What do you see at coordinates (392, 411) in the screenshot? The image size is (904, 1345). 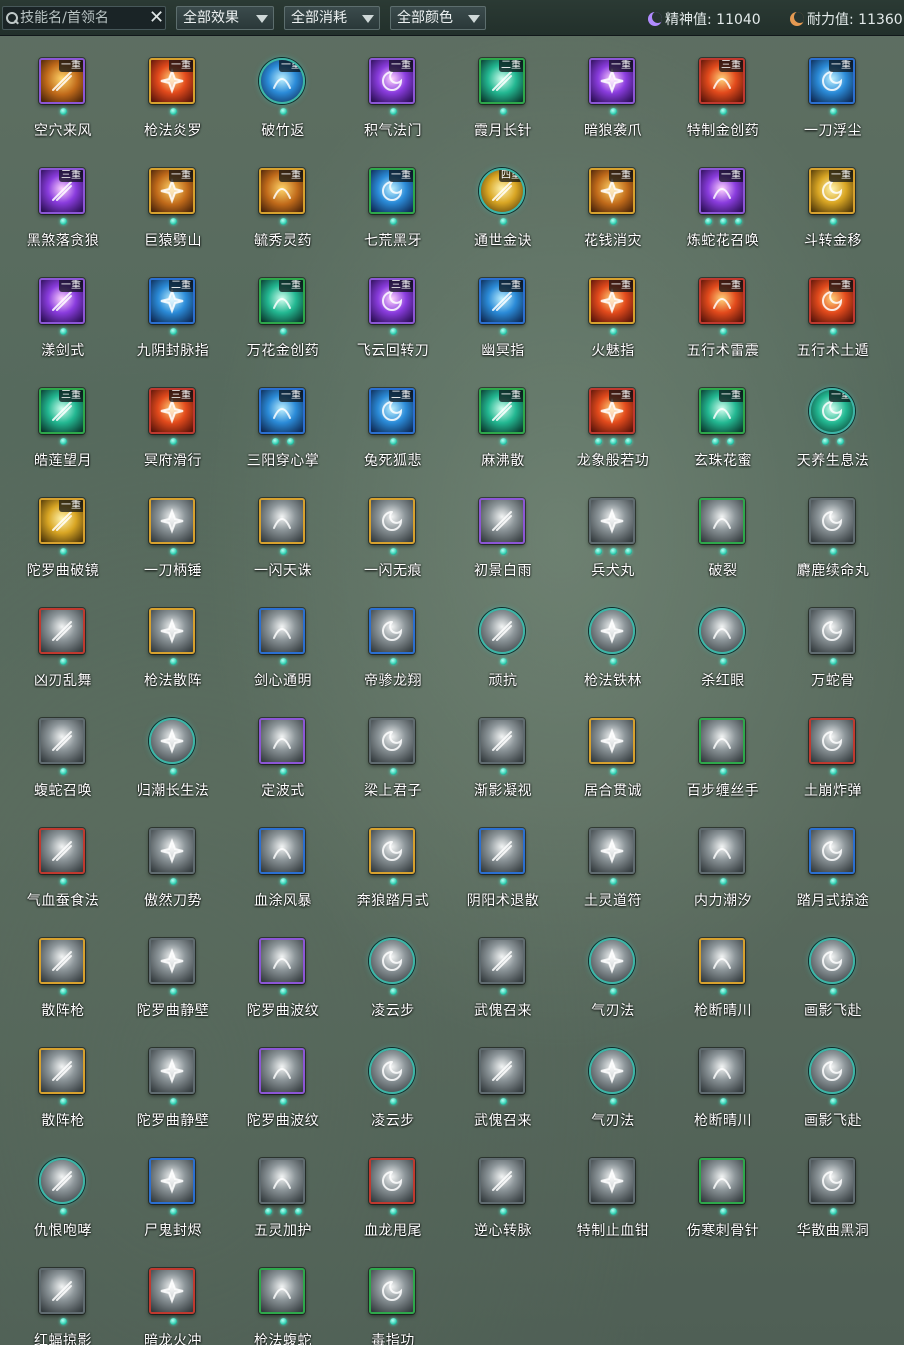 I see `skill-icon-frame: 二重` at bounding box center [392, 411].